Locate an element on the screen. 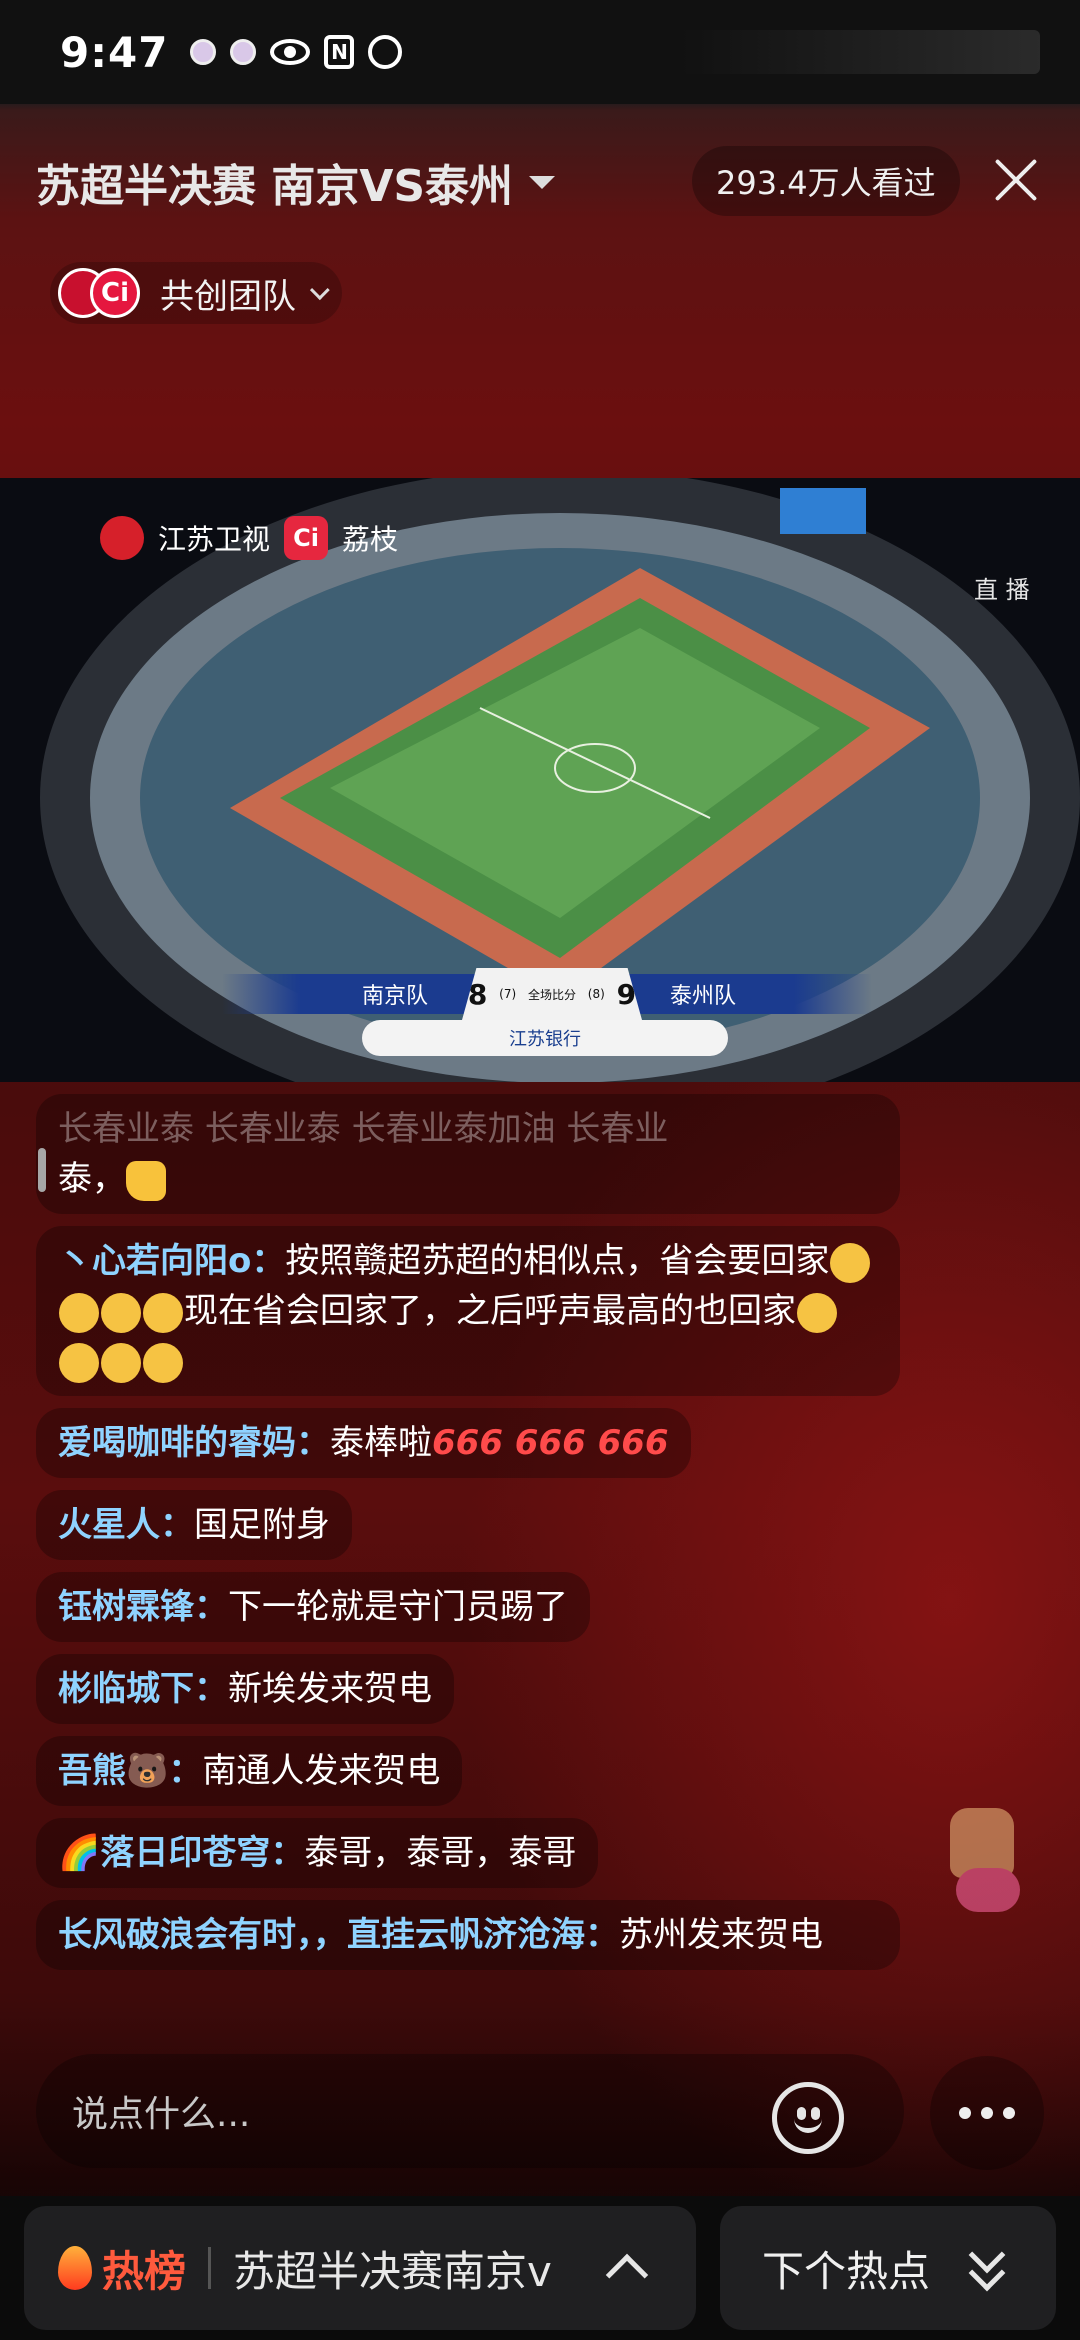  divider is located at coordinates (210, 2268).